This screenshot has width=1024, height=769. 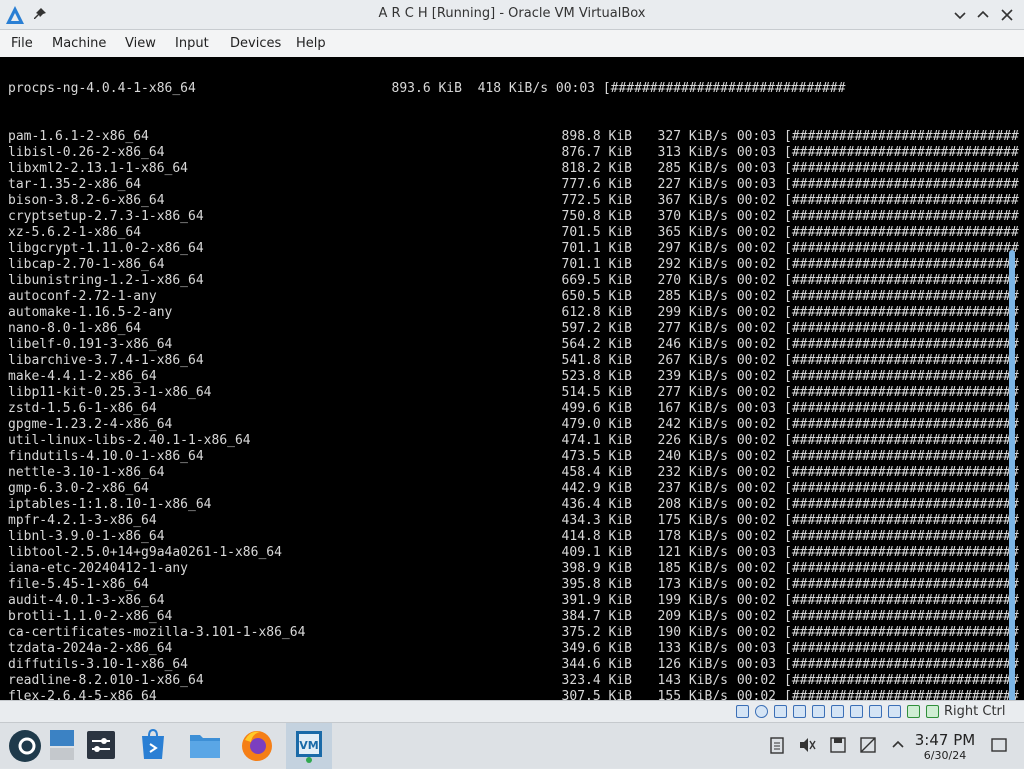 I want to click on package-name: bison-3.8.2-6-x86_64, so click(x=86, y=200).